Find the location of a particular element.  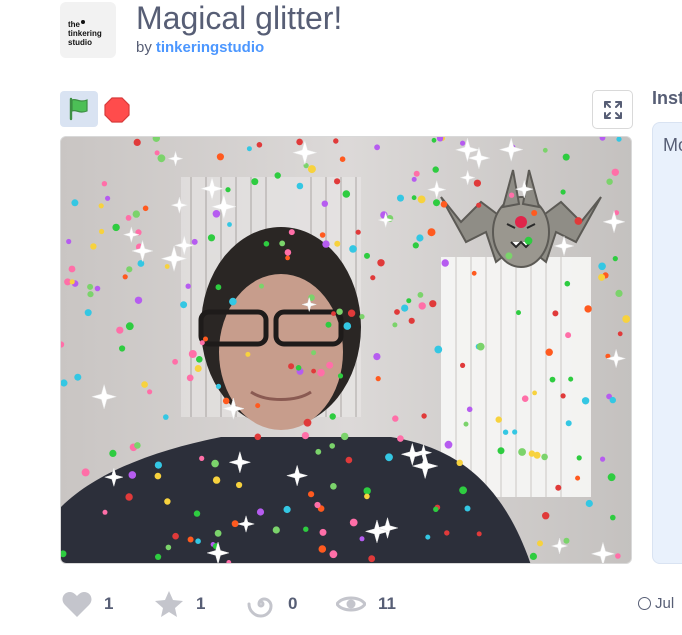

star-icon is located at coordinates (169, 604).